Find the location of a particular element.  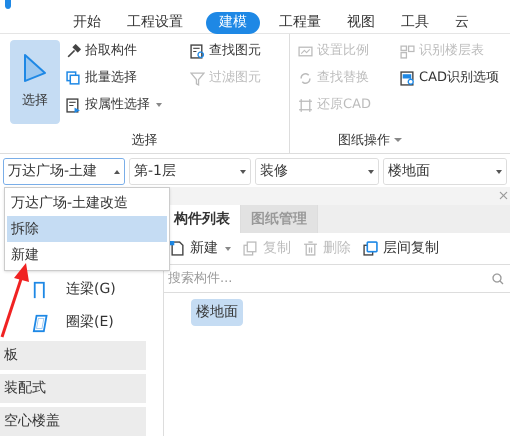

dropdown-option: 拆除 is located at coordinates (87, 229).